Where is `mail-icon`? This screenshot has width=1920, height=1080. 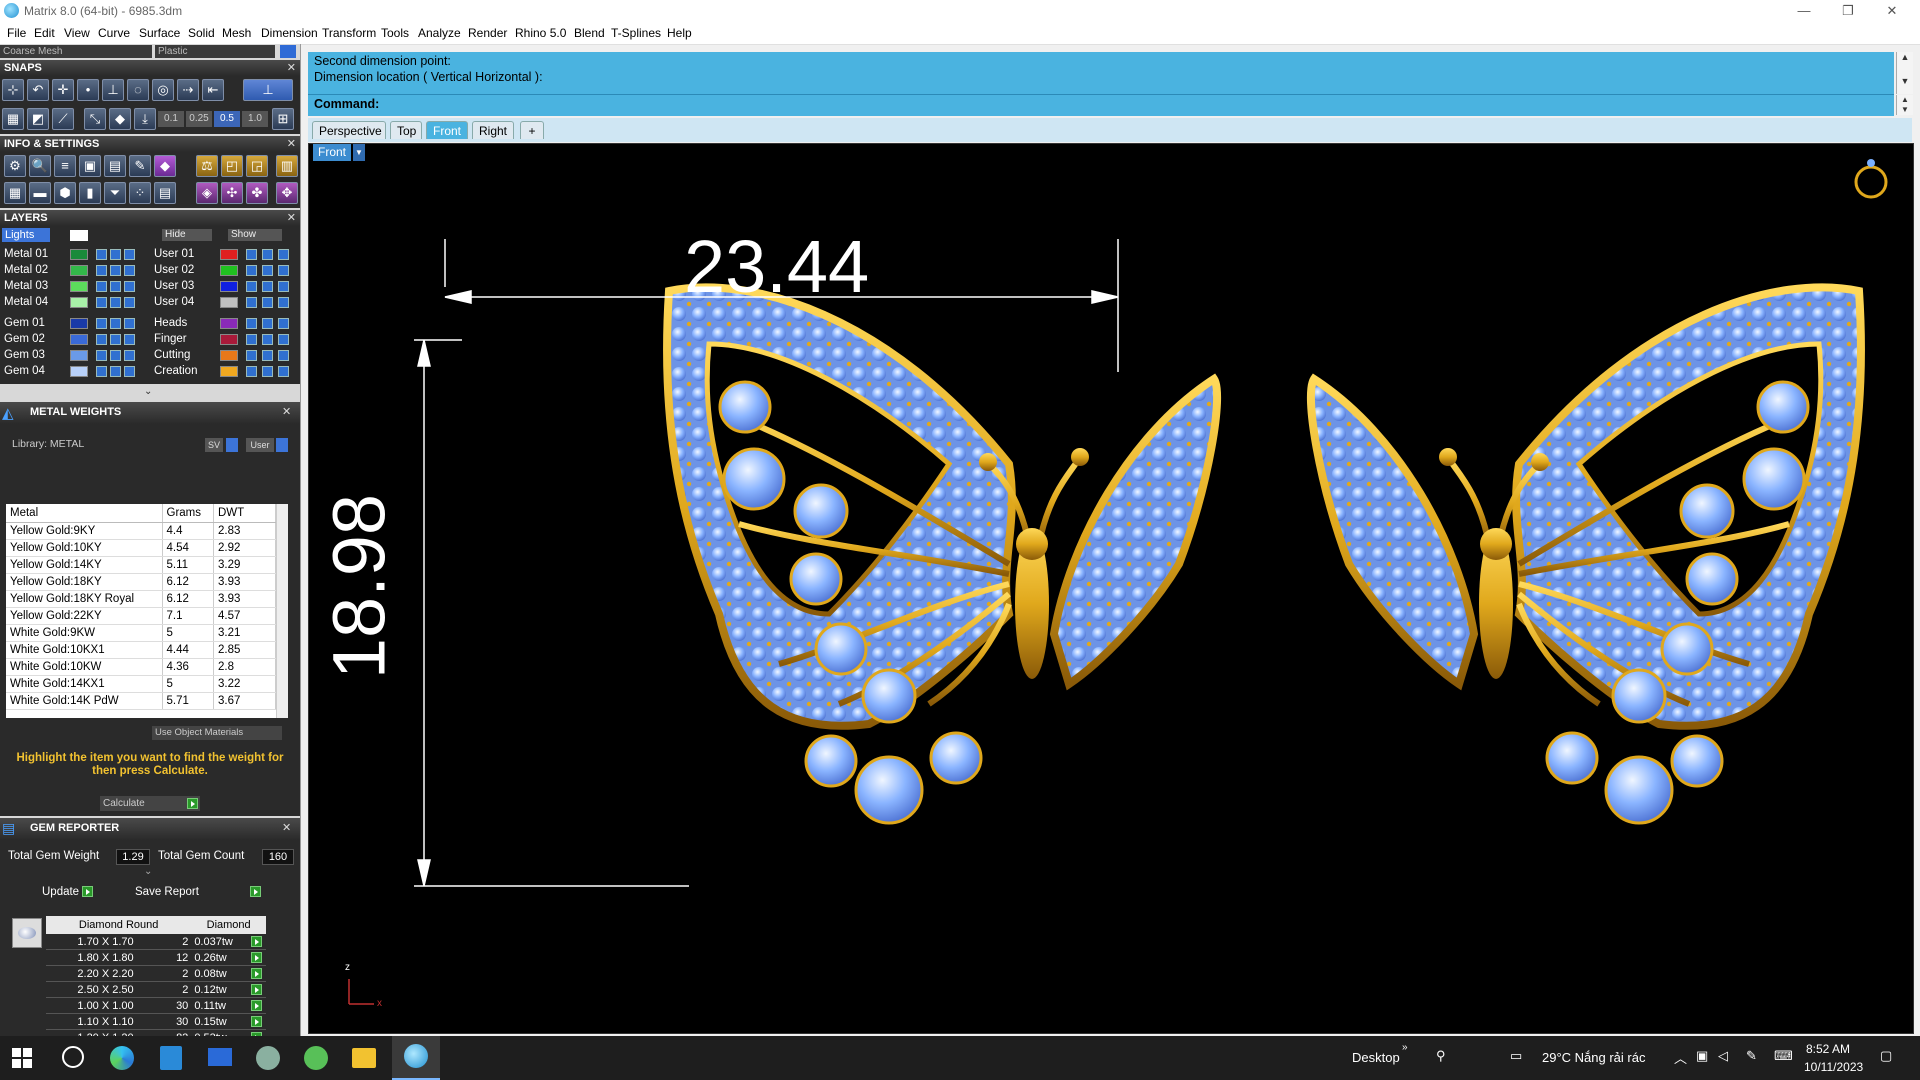 mail-icon is located at coordinates (220, 1057).